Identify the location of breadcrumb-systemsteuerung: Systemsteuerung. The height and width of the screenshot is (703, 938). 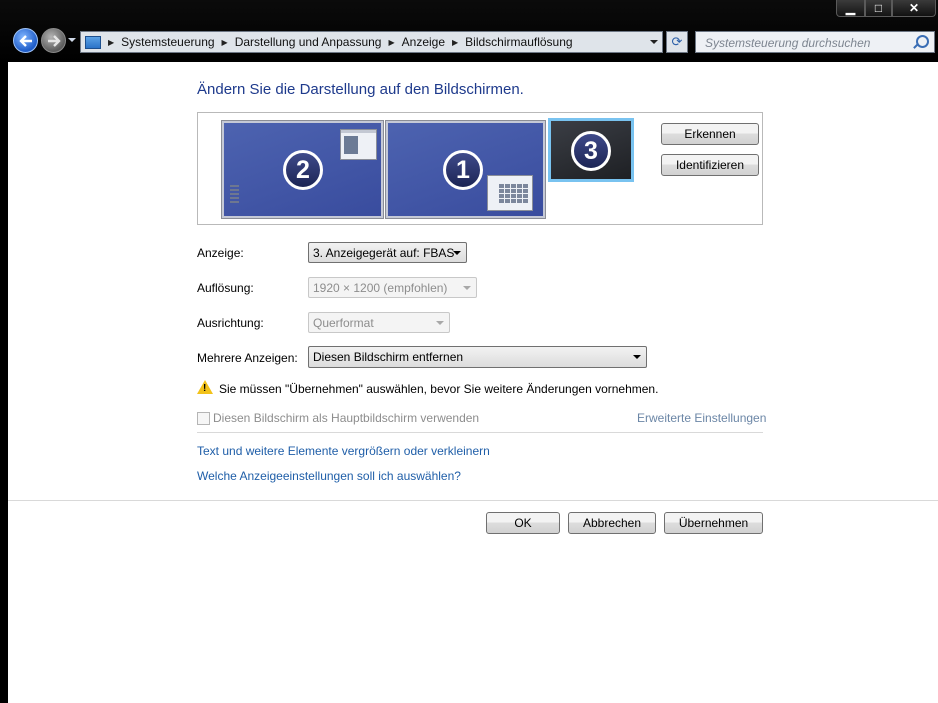
(167, 42).